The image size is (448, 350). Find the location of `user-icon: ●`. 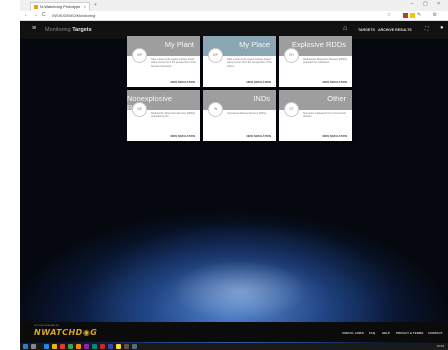

user-icon: ● is located at coordinates (442, 28).